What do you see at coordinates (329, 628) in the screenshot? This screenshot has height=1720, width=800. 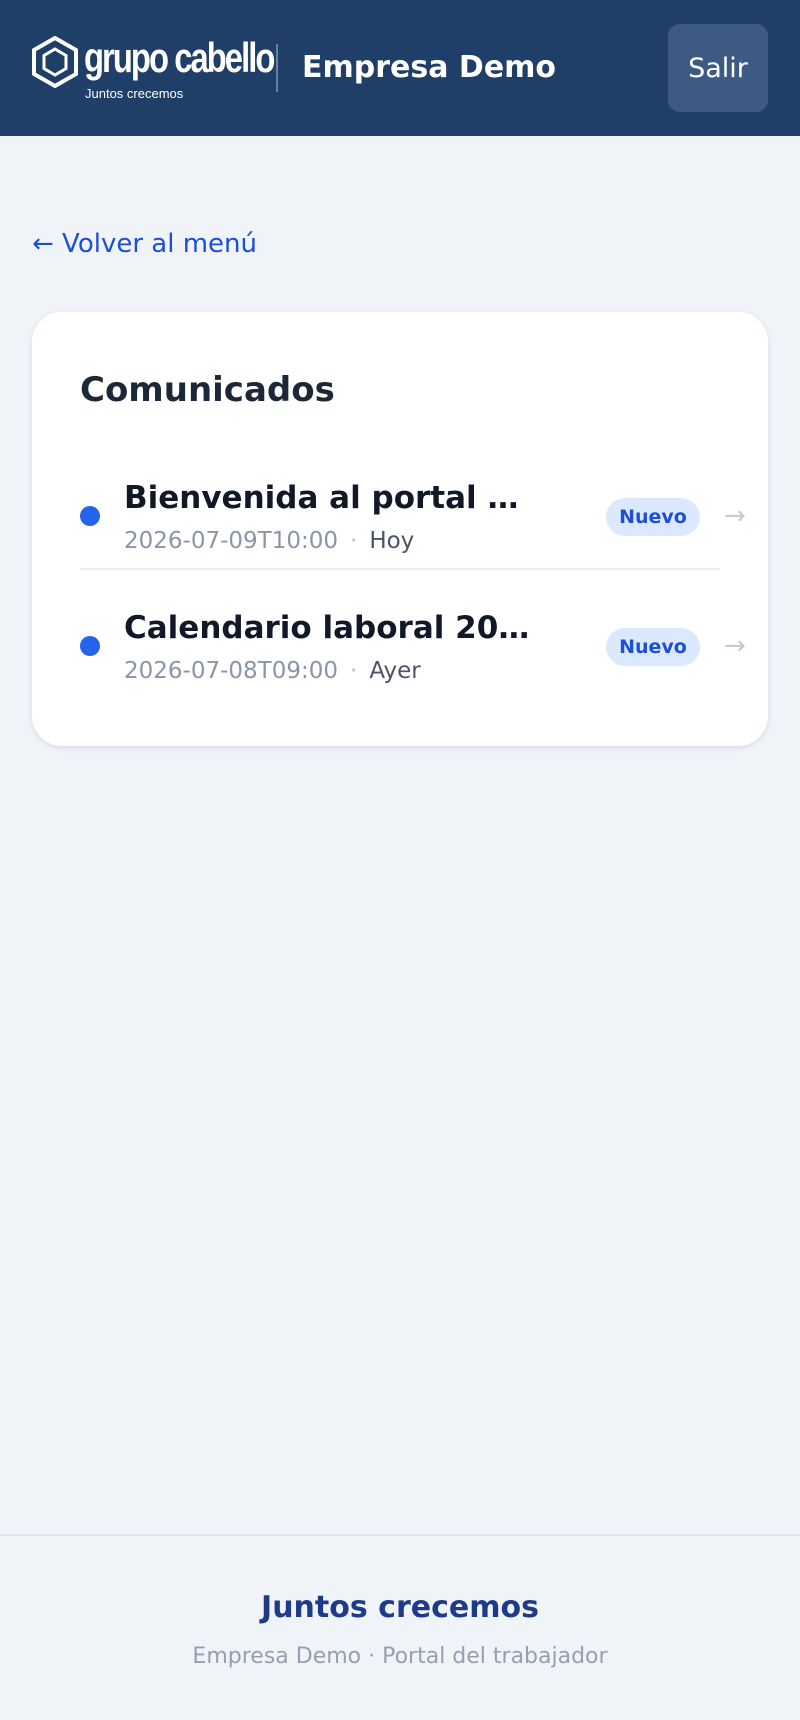 I see `announcement-title: Calendario laboral 2026` at bounding box center [329, 628].